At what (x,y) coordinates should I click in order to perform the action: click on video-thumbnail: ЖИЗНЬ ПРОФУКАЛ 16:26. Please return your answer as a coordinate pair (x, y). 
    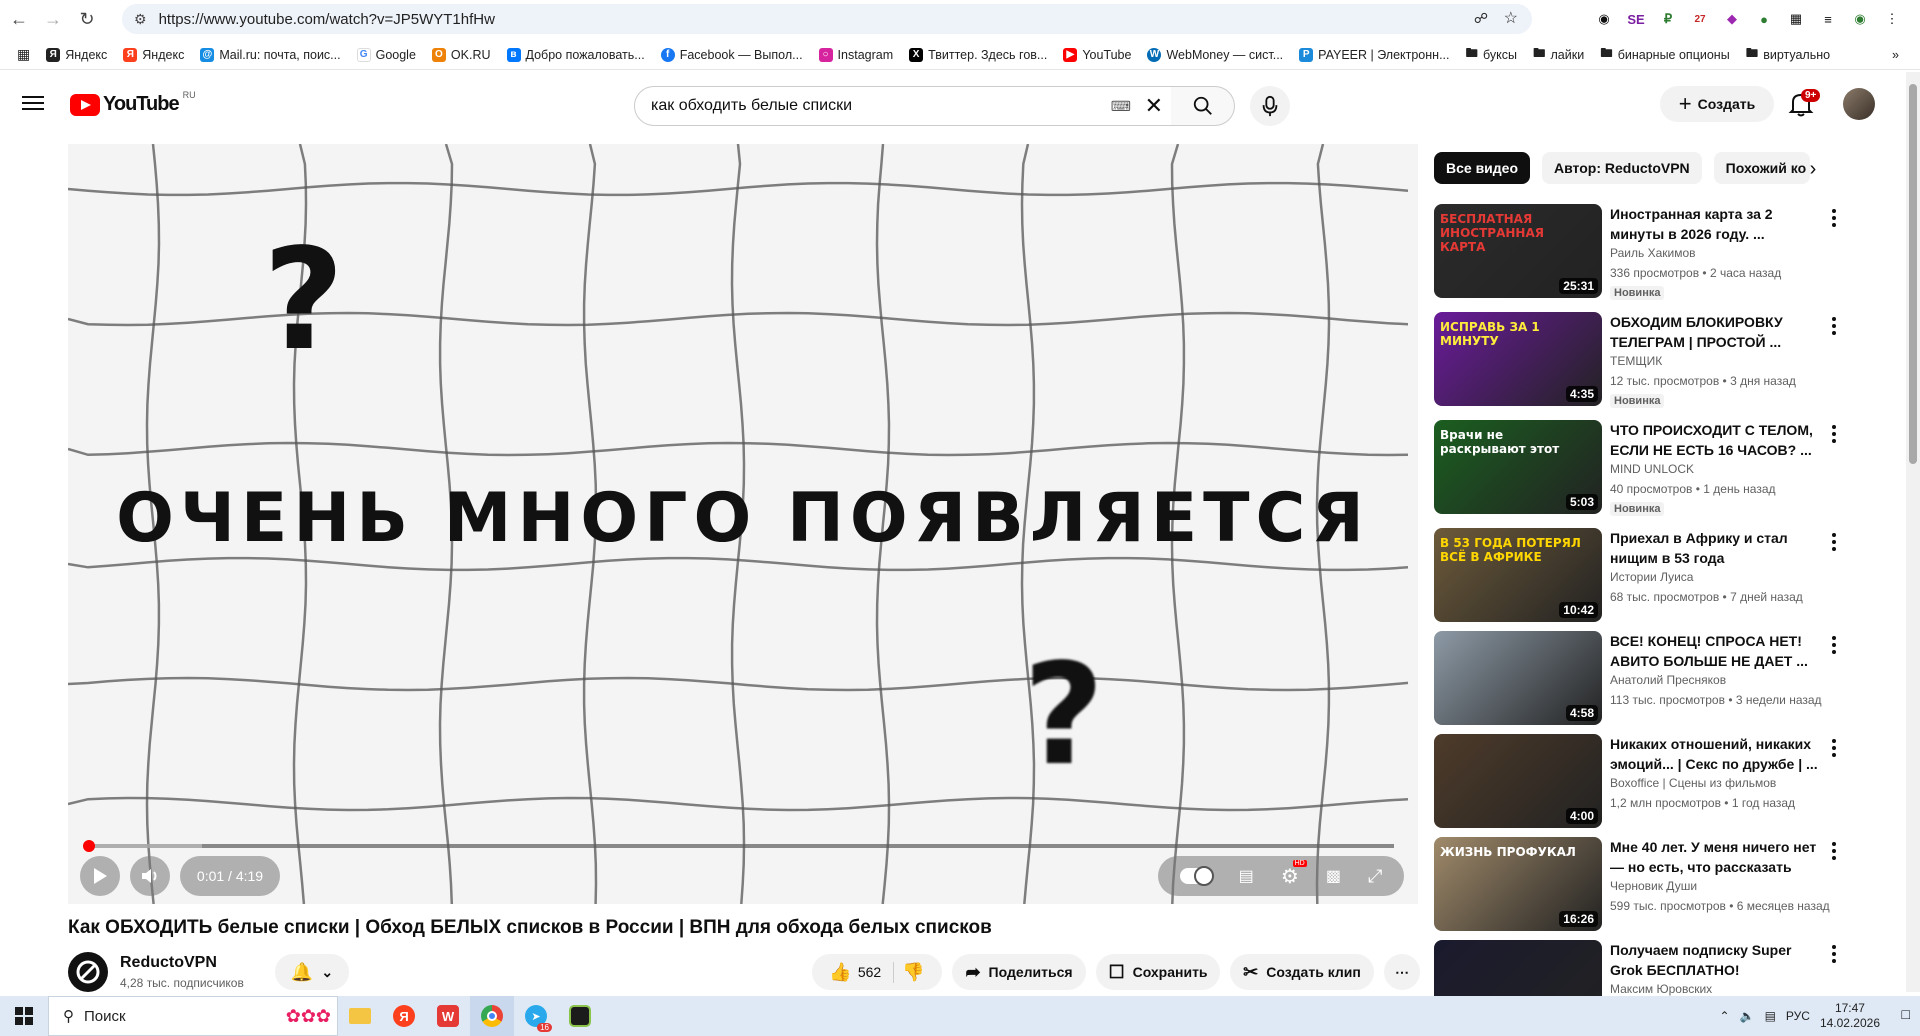
    Looking at the image, I should click on (1518, 884).